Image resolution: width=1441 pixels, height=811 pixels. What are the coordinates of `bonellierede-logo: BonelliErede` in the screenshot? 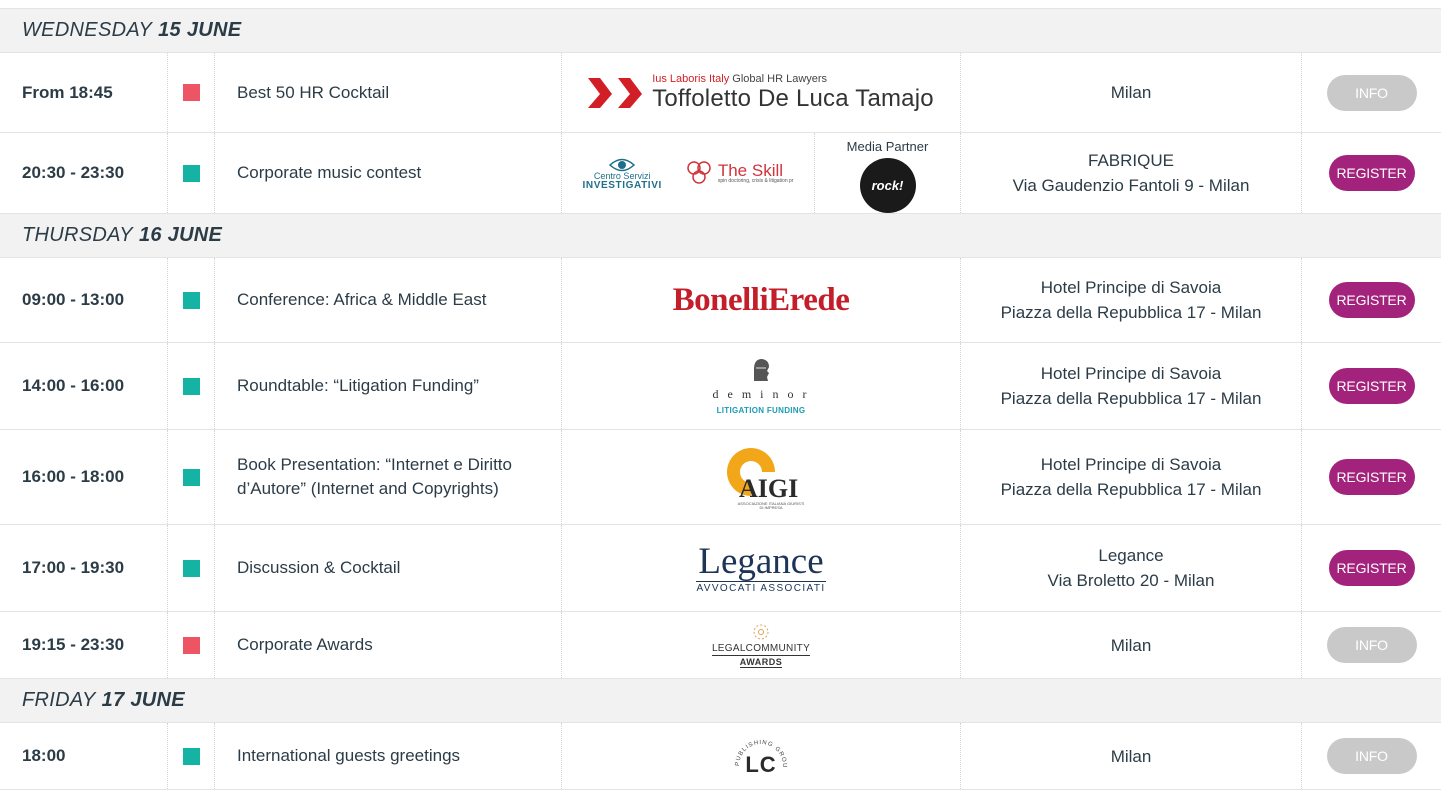 It's located at (761, 300).